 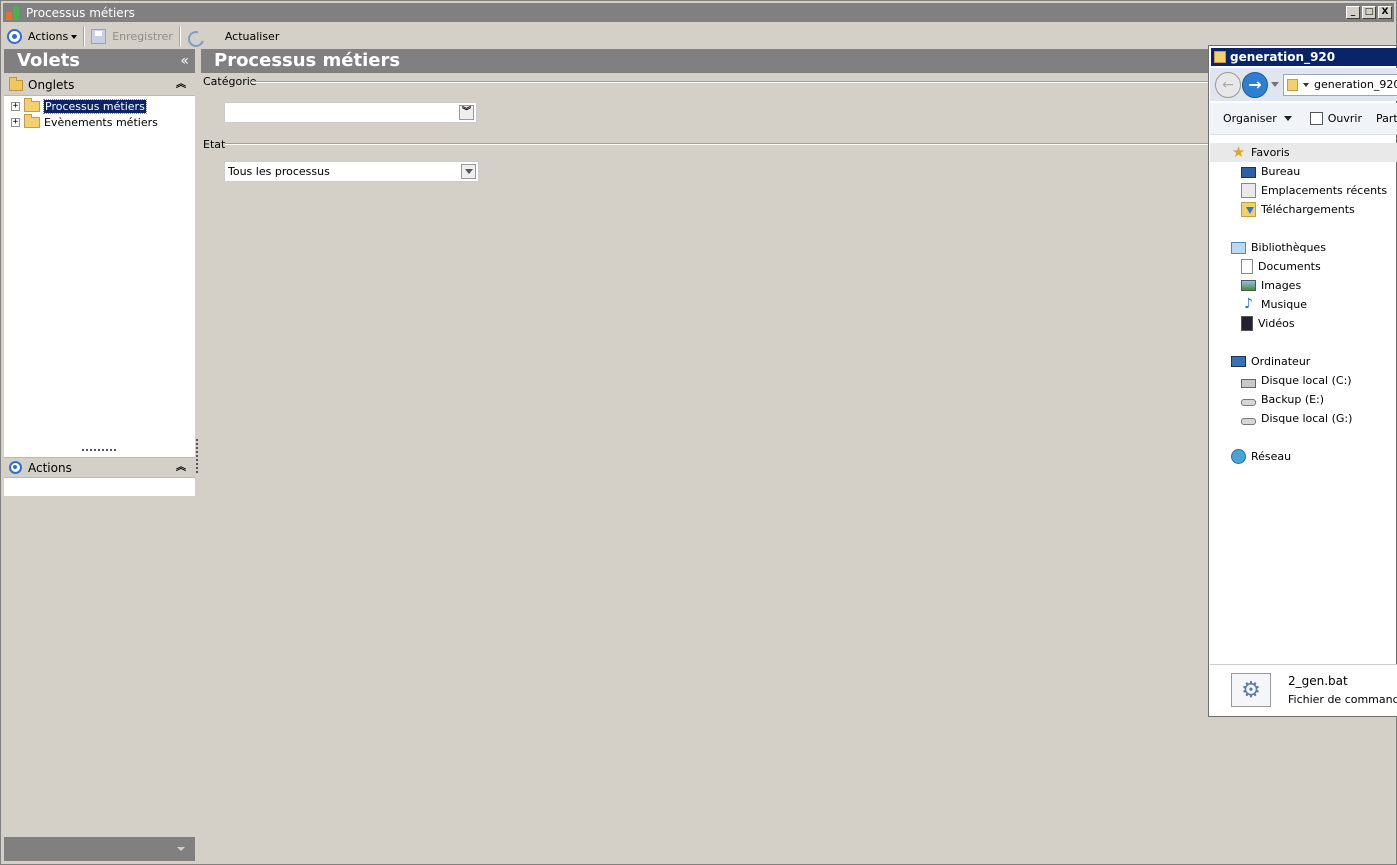 What do you see at coordinates (1385, 12) in the screenshot?
I see `close-button: X` at bounding box center [1385, 12].